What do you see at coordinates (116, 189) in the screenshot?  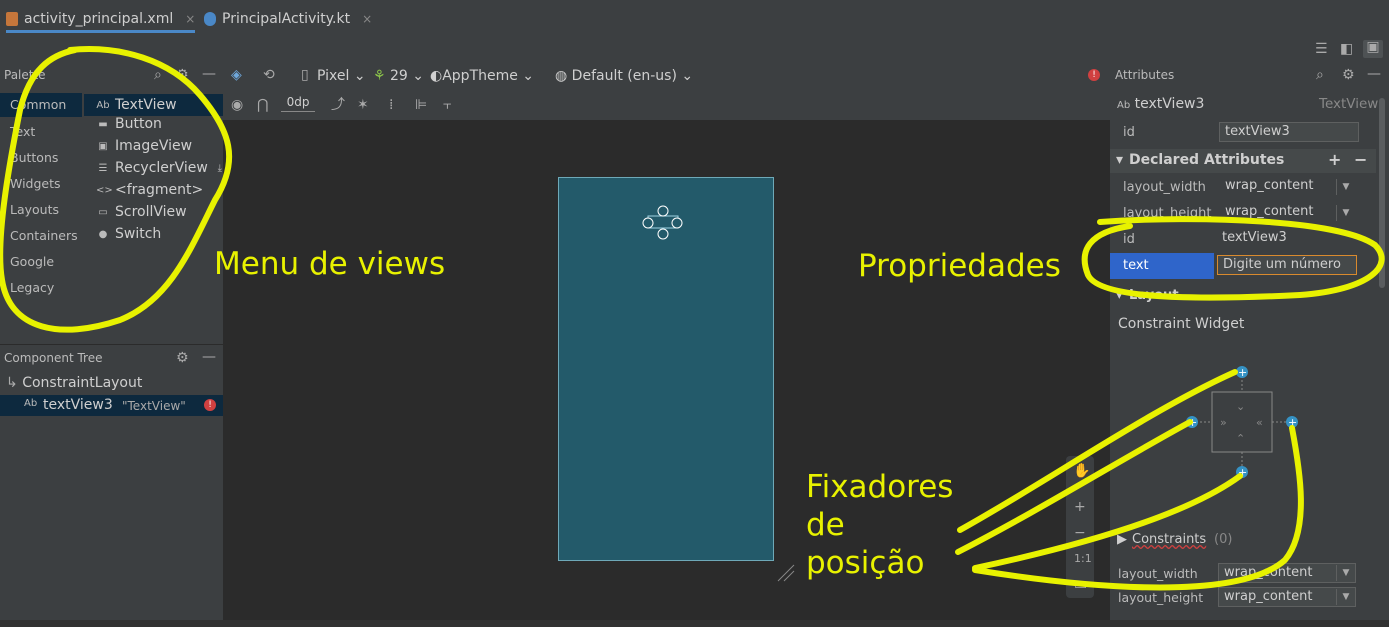 I see `scribble-palette` at bounding box center [116, 189].